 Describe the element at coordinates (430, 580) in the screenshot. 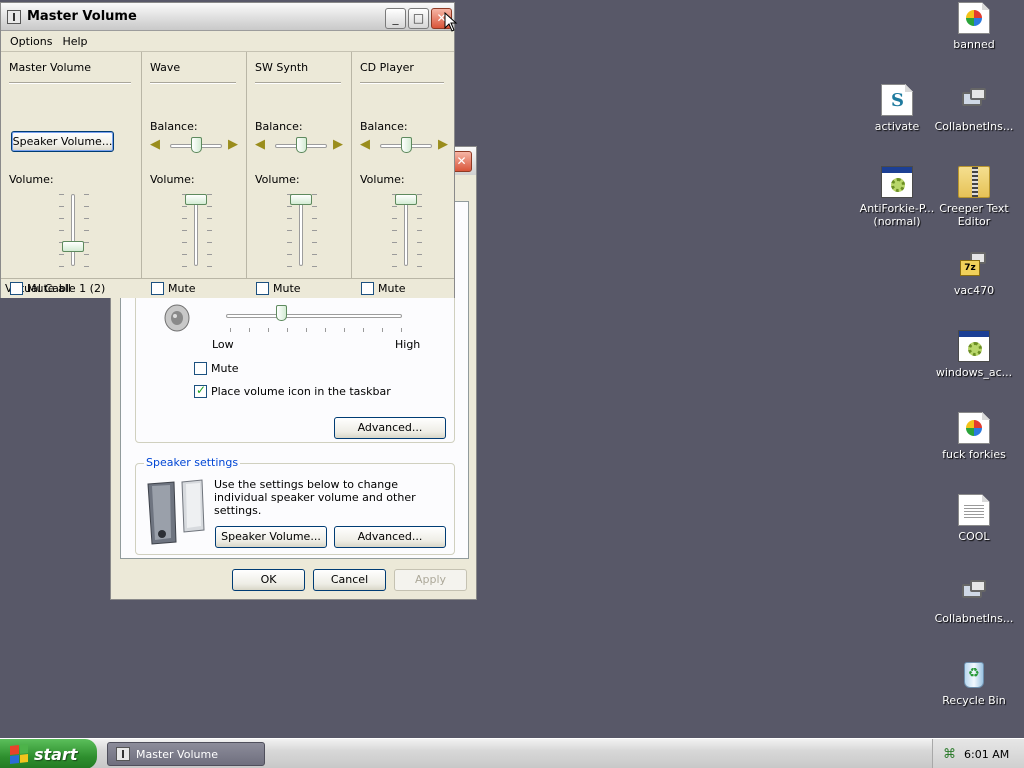

I see `apply-button: Apply` at that location.